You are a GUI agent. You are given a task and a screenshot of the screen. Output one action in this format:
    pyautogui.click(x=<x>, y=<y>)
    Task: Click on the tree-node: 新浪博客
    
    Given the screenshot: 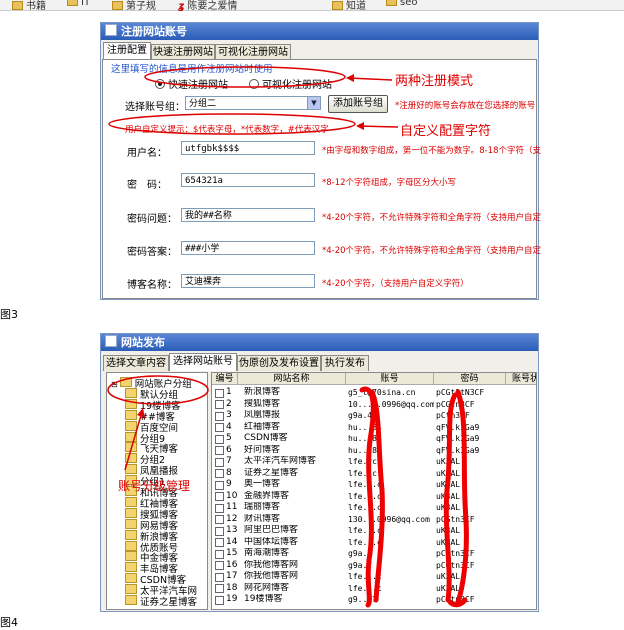 What is the action you would take?
    pyautogui.click(x=151, y=535)
    